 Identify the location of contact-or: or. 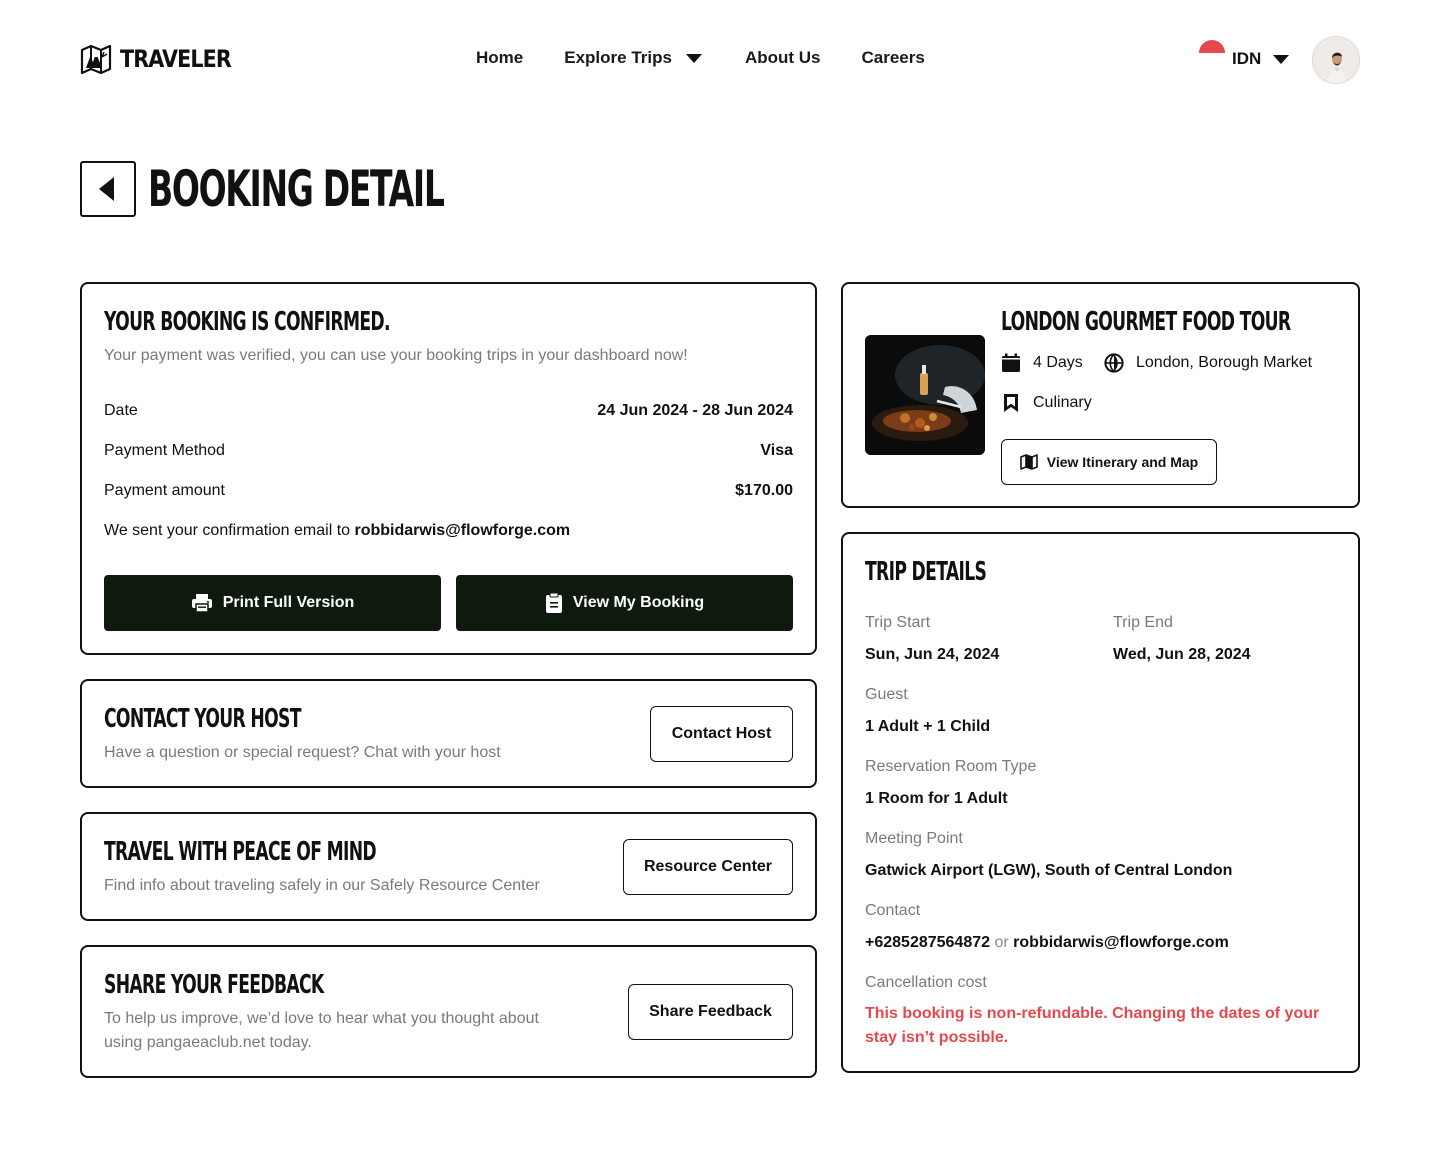
(1001, 942).